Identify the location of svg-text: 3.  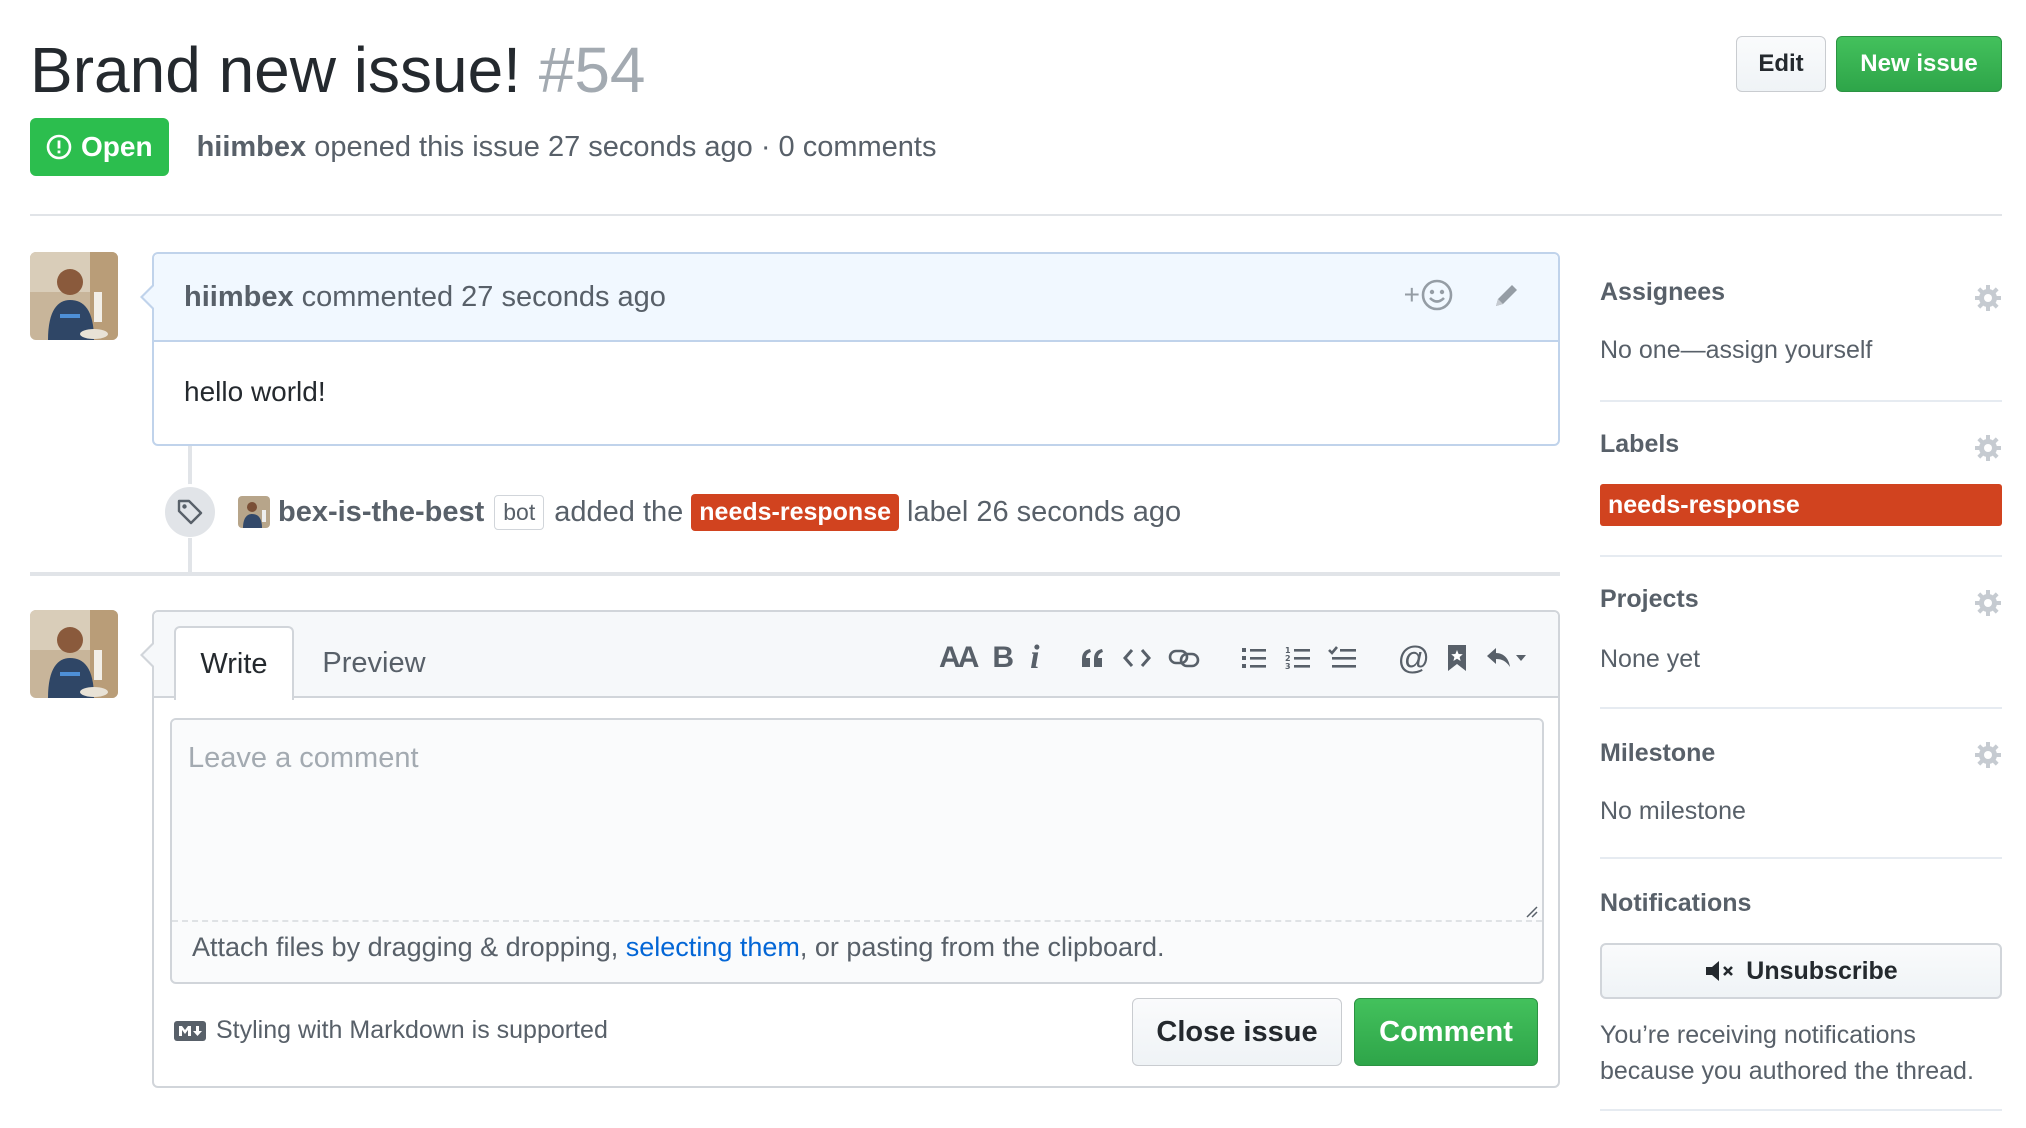
(1288, 666).